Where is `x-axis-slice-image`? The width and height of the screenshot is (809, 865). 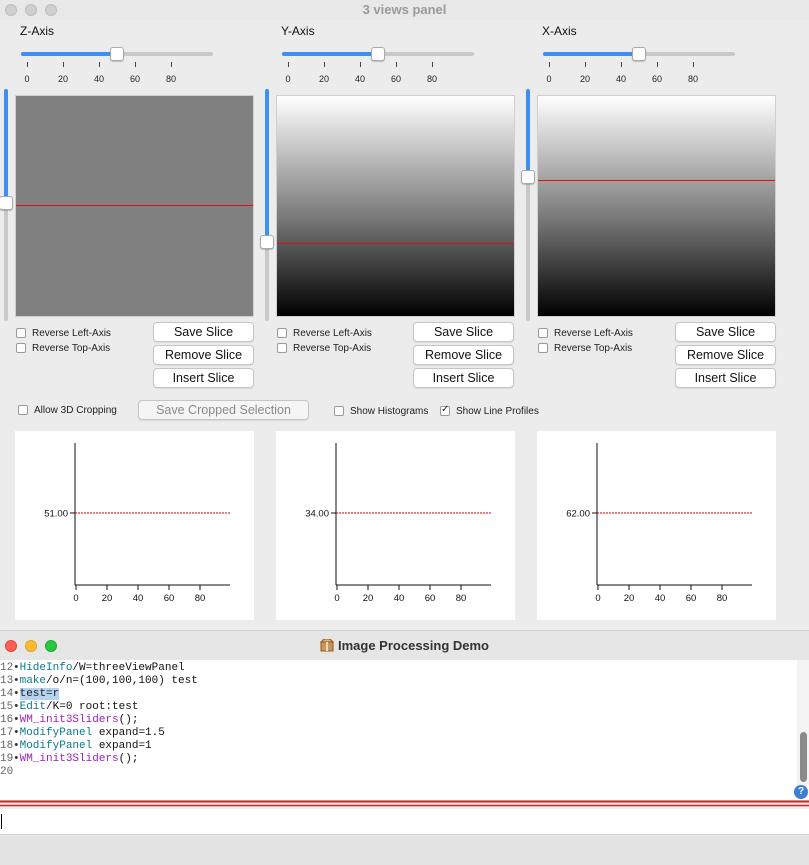
x-axis-slice-image is located at coordinates (656, 206).